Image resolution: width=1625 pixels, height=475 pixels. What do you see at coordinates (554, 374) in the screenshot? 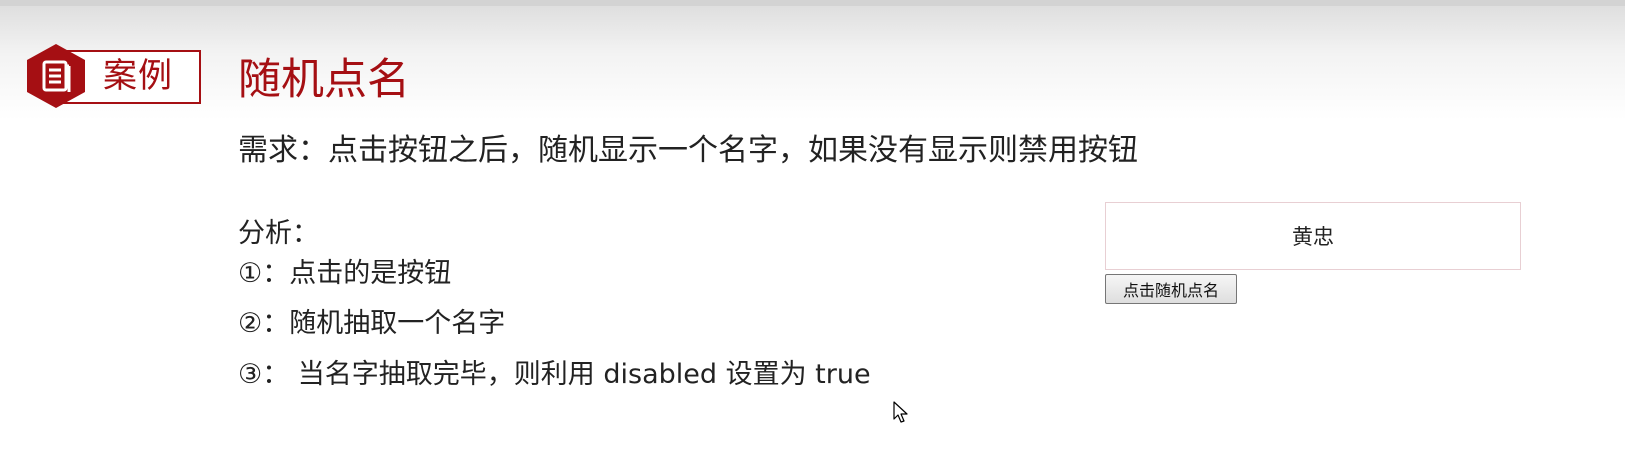
I see `analysis-step-3: ③： 当名字抽取完毕，则利用 disabled 设置为 true` at bounding box center [554, 374].